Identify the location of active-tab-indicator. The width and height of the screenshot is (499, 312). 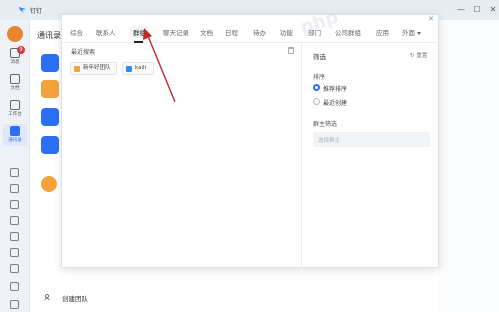
(138, 42).